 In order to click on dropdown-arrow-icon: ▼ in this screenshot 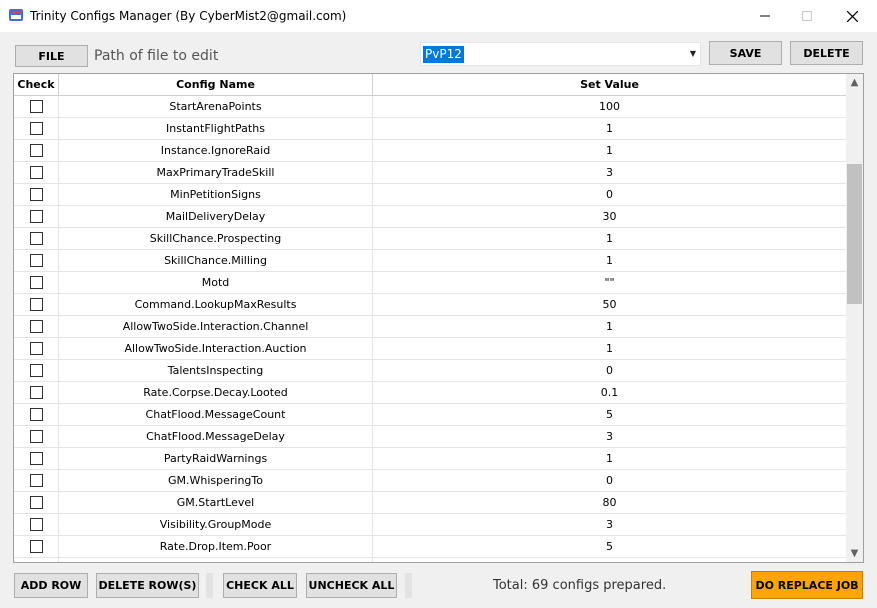, I will do `click(693, 53)`.